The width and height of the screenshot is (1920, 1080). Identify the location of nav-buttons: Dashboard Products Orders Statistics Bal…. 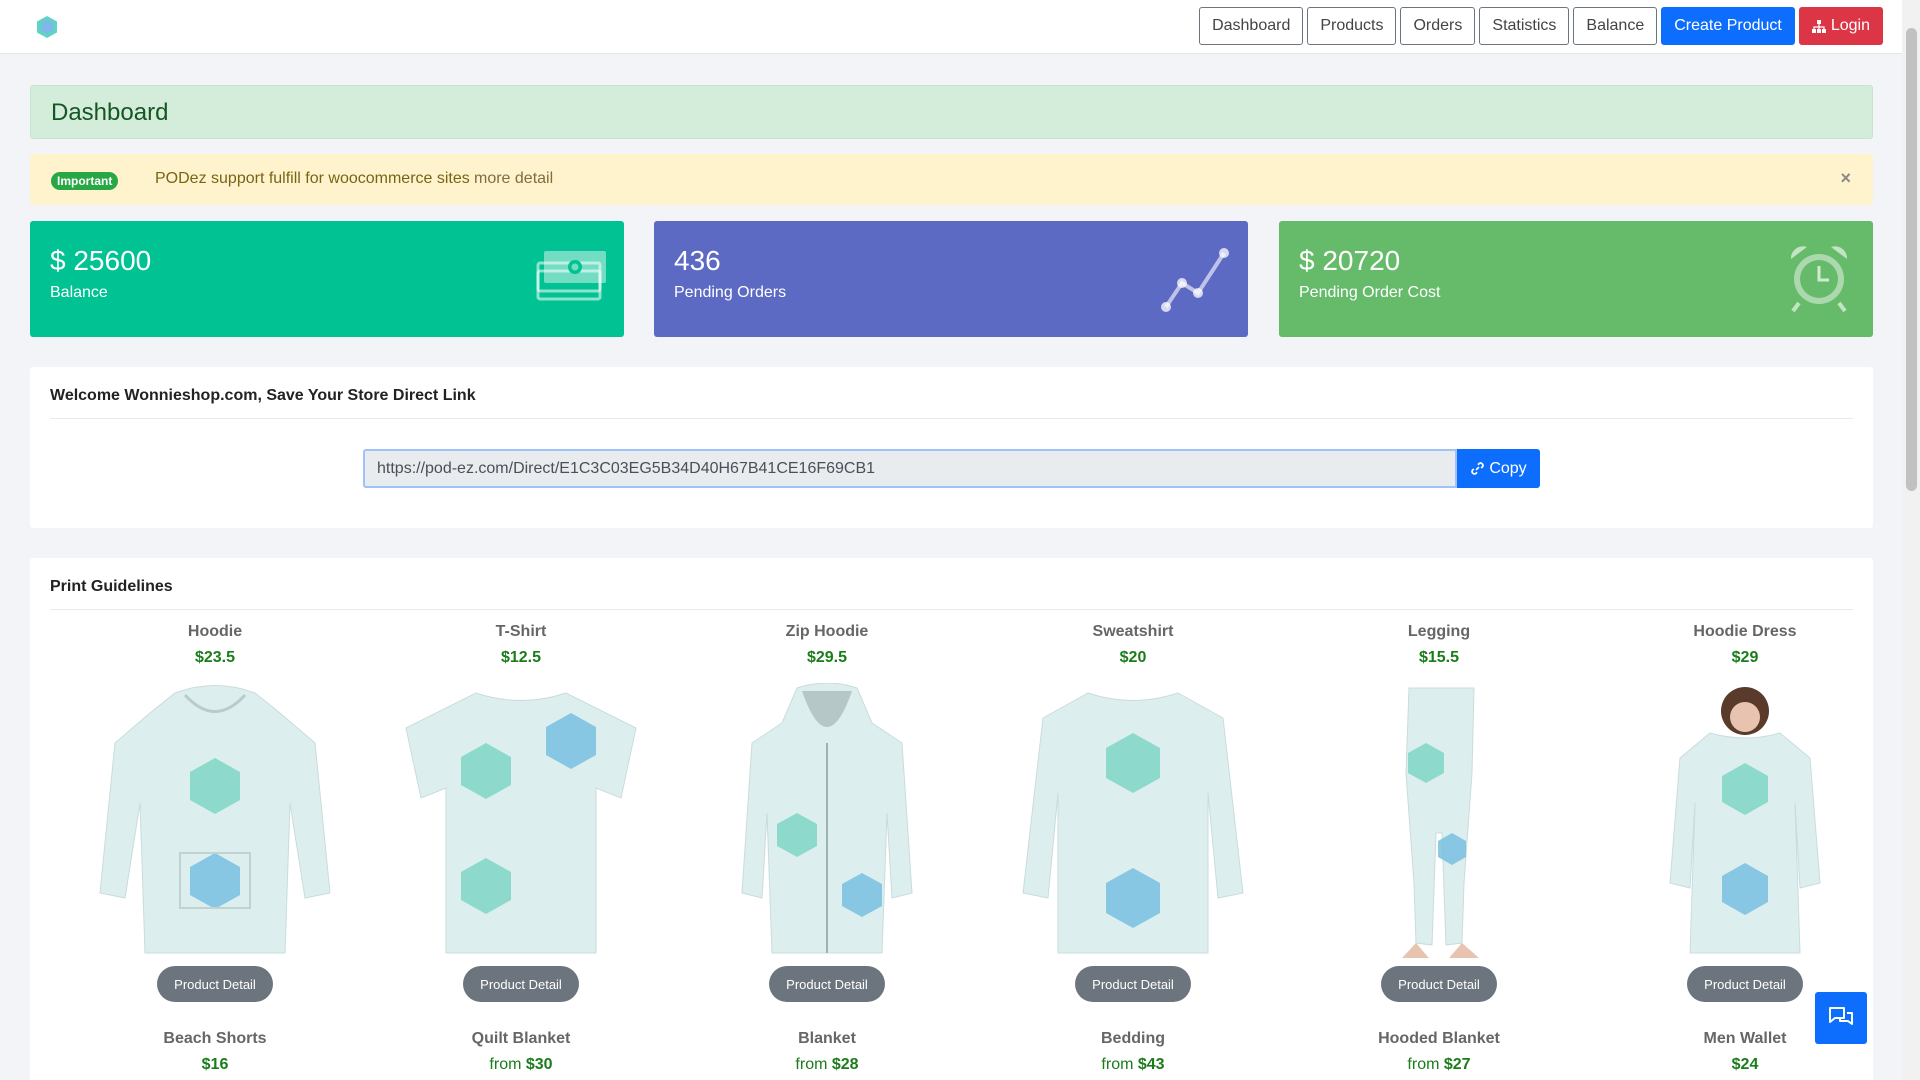
(1541, 26).